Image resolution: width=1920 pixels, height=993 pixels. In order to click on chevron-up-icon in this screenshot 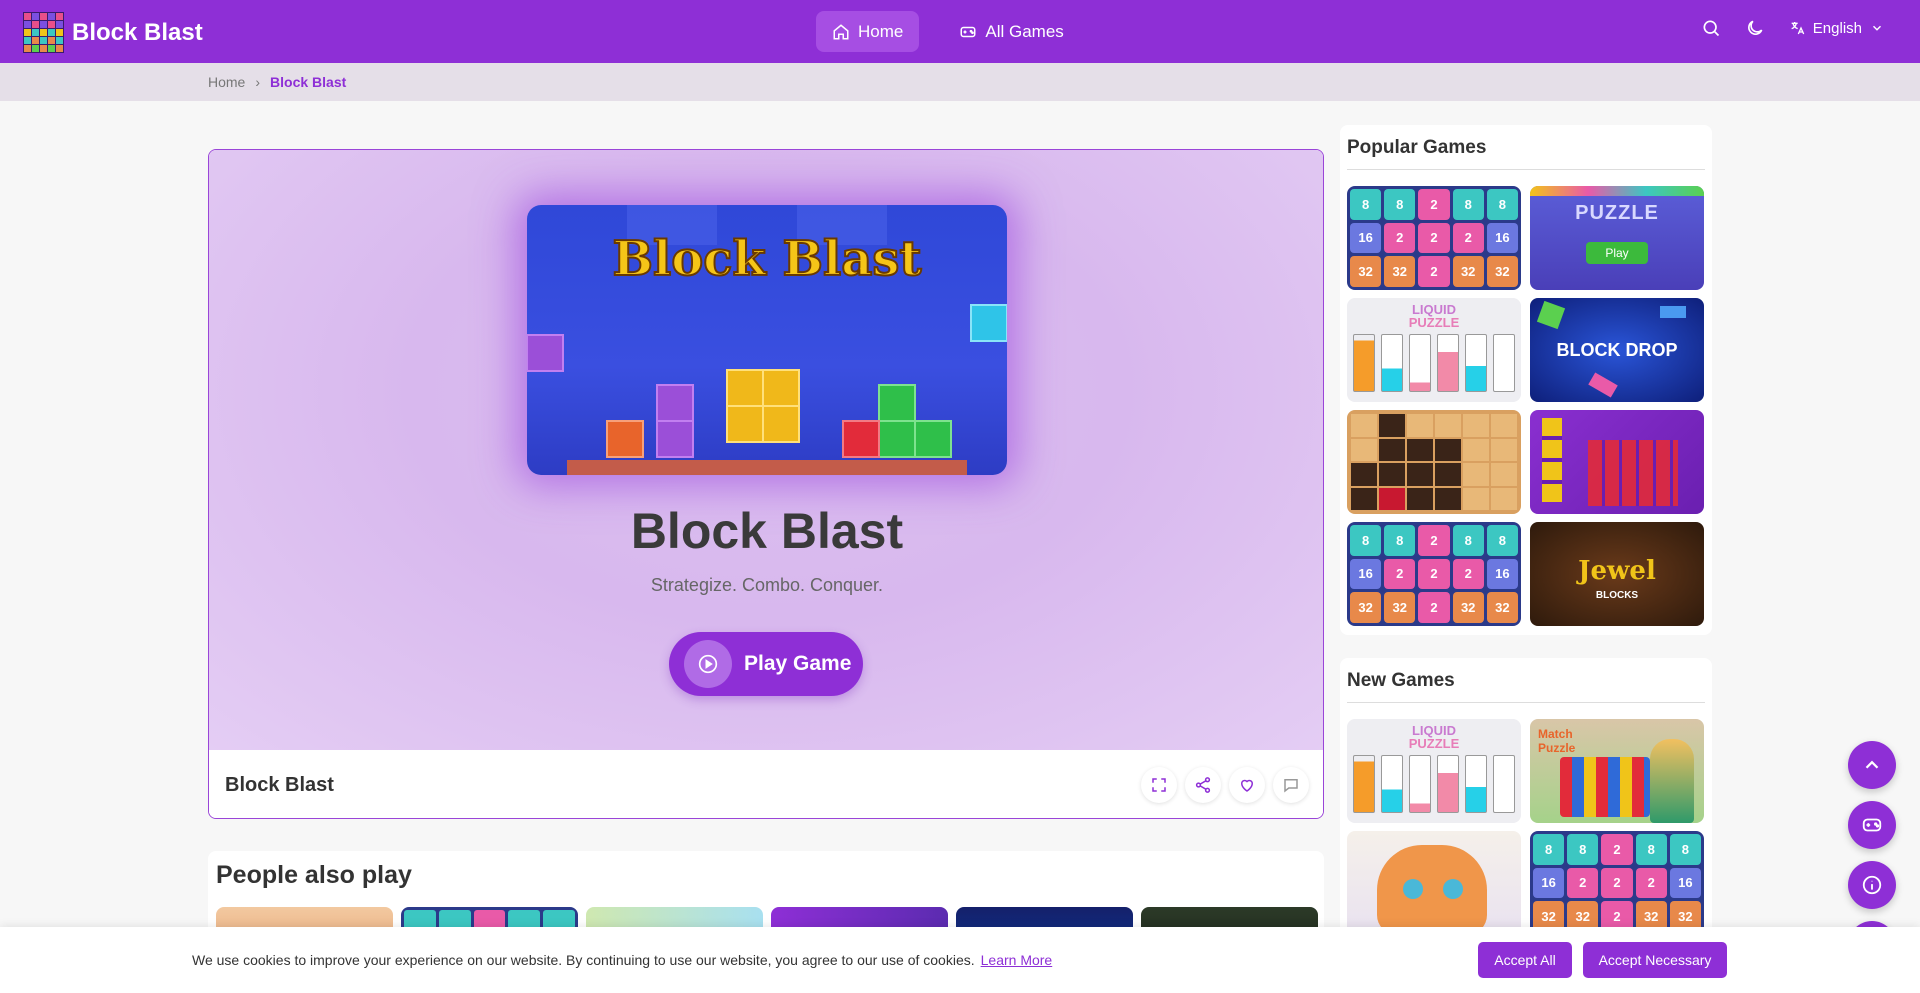, I will do `click(1872, 764)`.